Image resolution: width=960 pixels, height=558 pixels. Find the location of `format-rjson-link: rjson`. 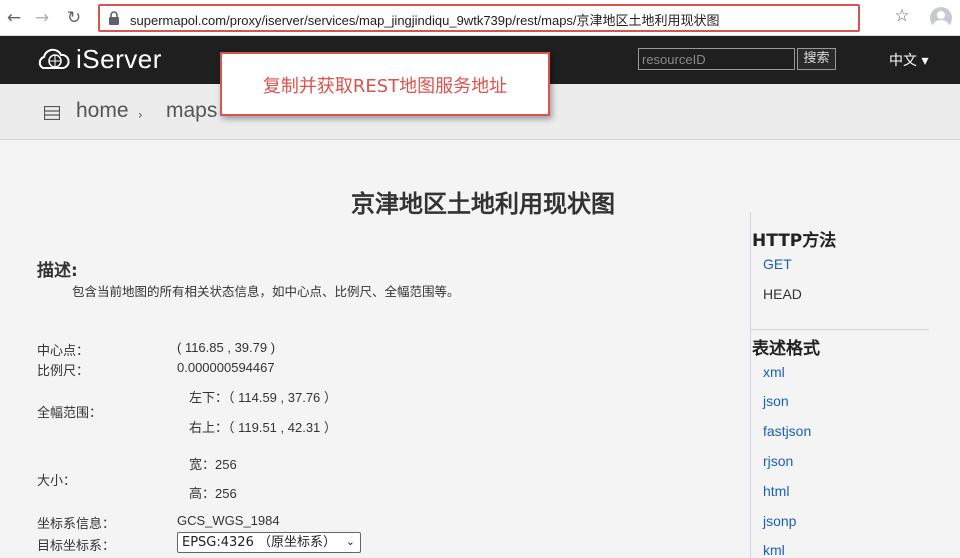

format-rjson-link: rjson is located at coordinates (778, 461).